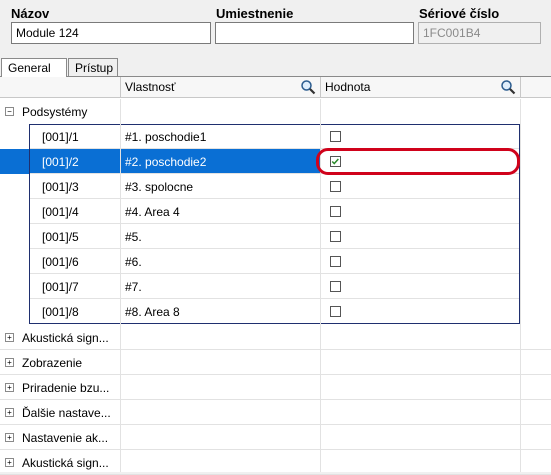 The width and height of the screenshot is (551, 475). Describe the element at coordinates (275, 311) in the screenshot. I see `table-row: [001]/8 #8. Area 8` at that location.